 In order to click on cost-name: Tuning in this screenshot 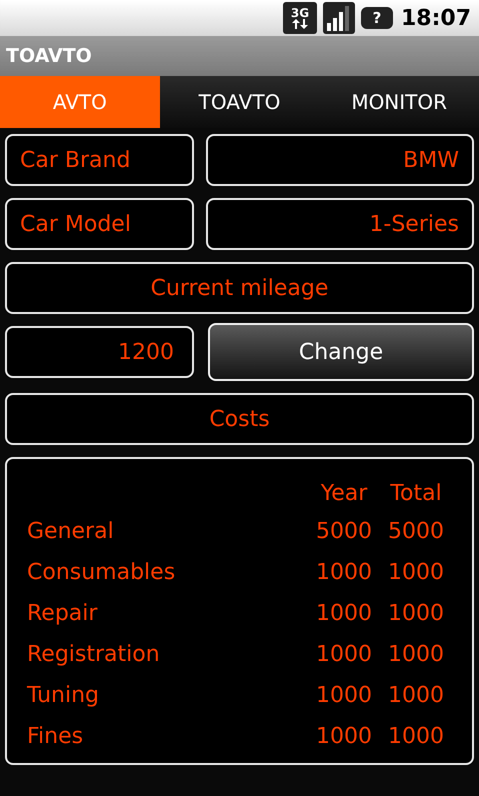, I will do `click(63, 696)`.